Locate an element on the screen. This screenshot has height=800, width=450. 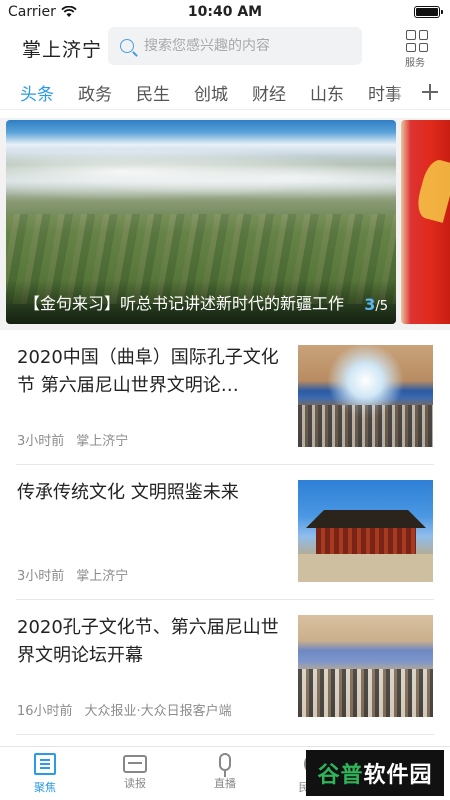
news-source: 大众报业·大众日报客户端 is located at coordinates (158, 711).